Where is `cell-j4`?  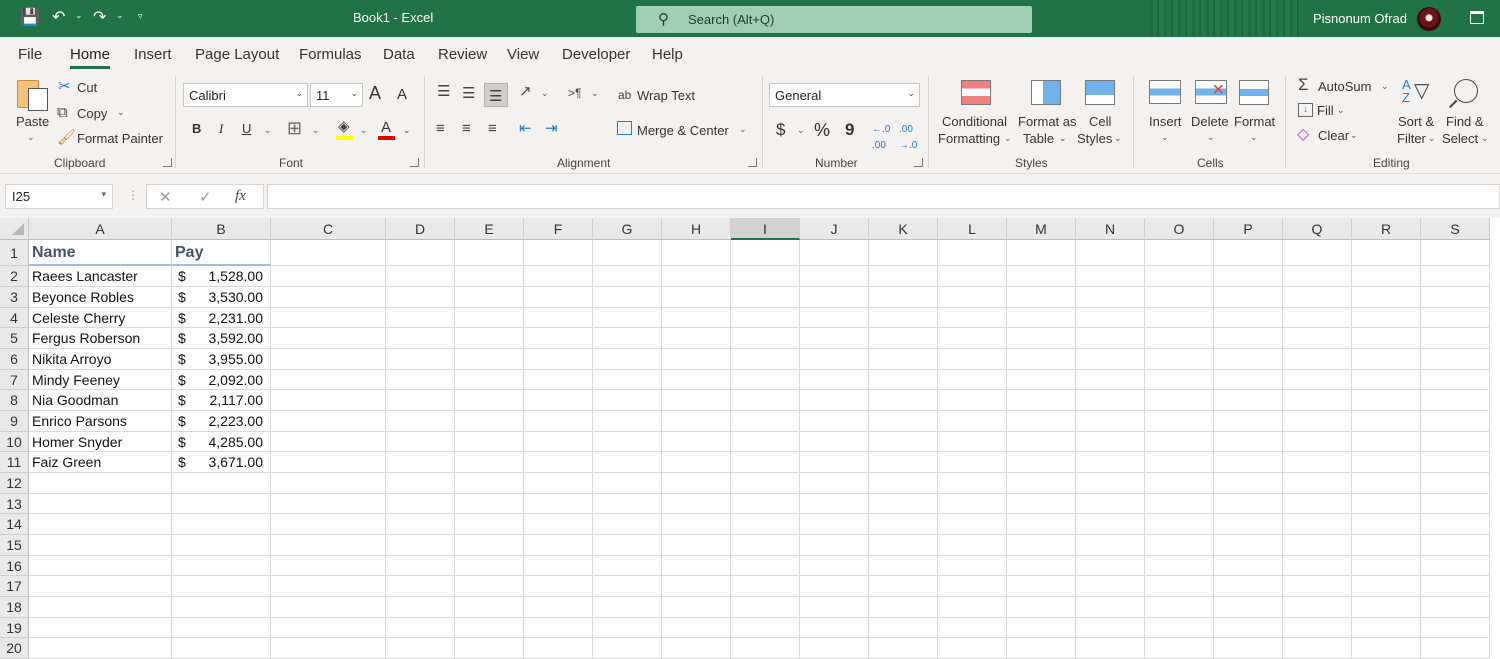 cell-j4 is located at coordinates (834, 318).